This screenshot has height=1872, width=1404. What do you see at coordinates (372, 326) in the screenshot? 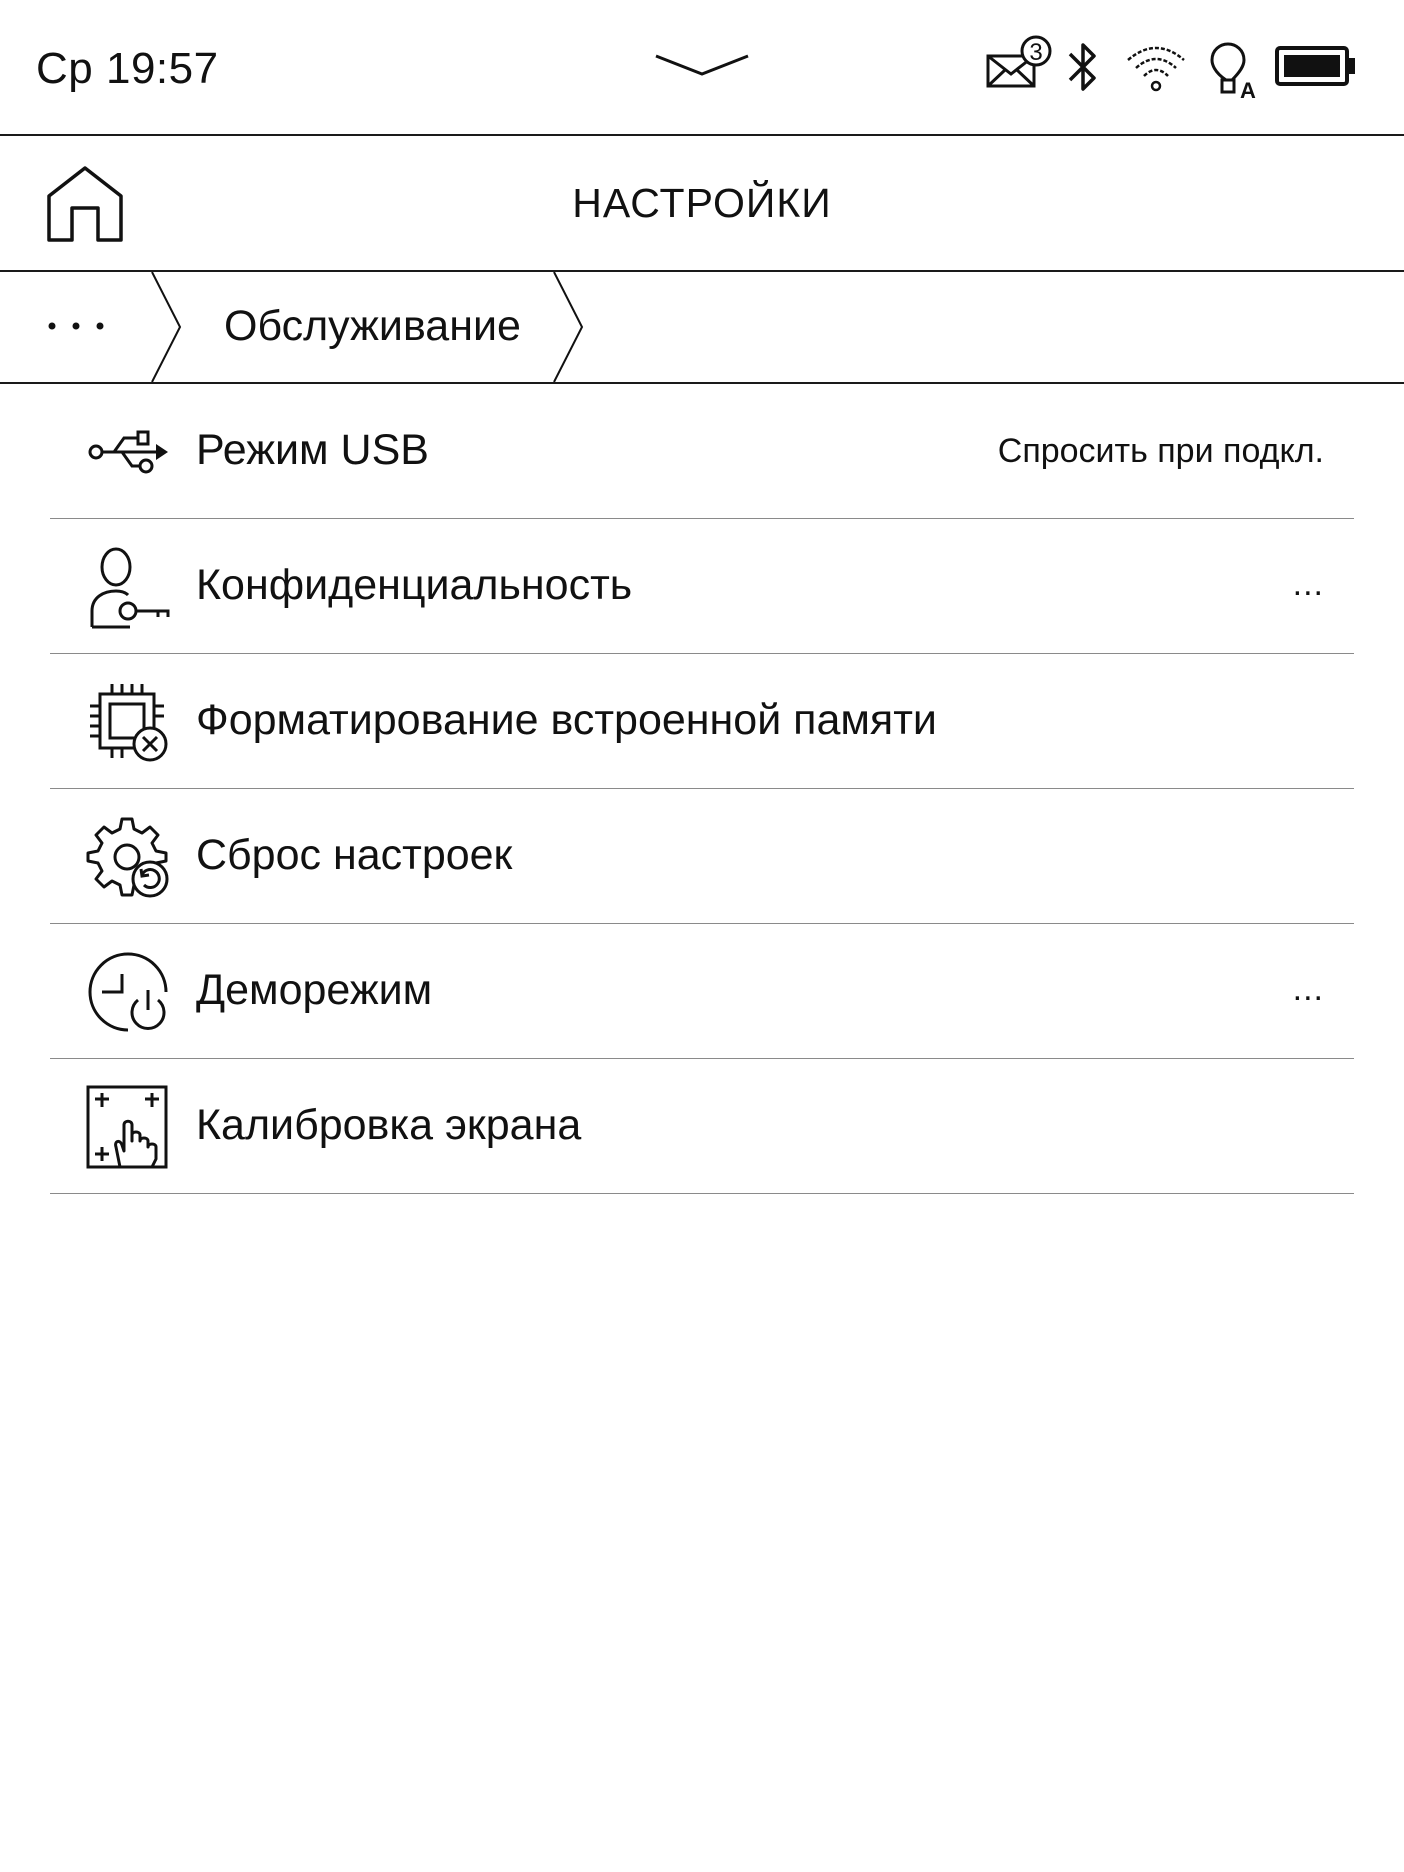
I see `breadcrumb-current: Обслуживание` at bounding box center [372, 326].